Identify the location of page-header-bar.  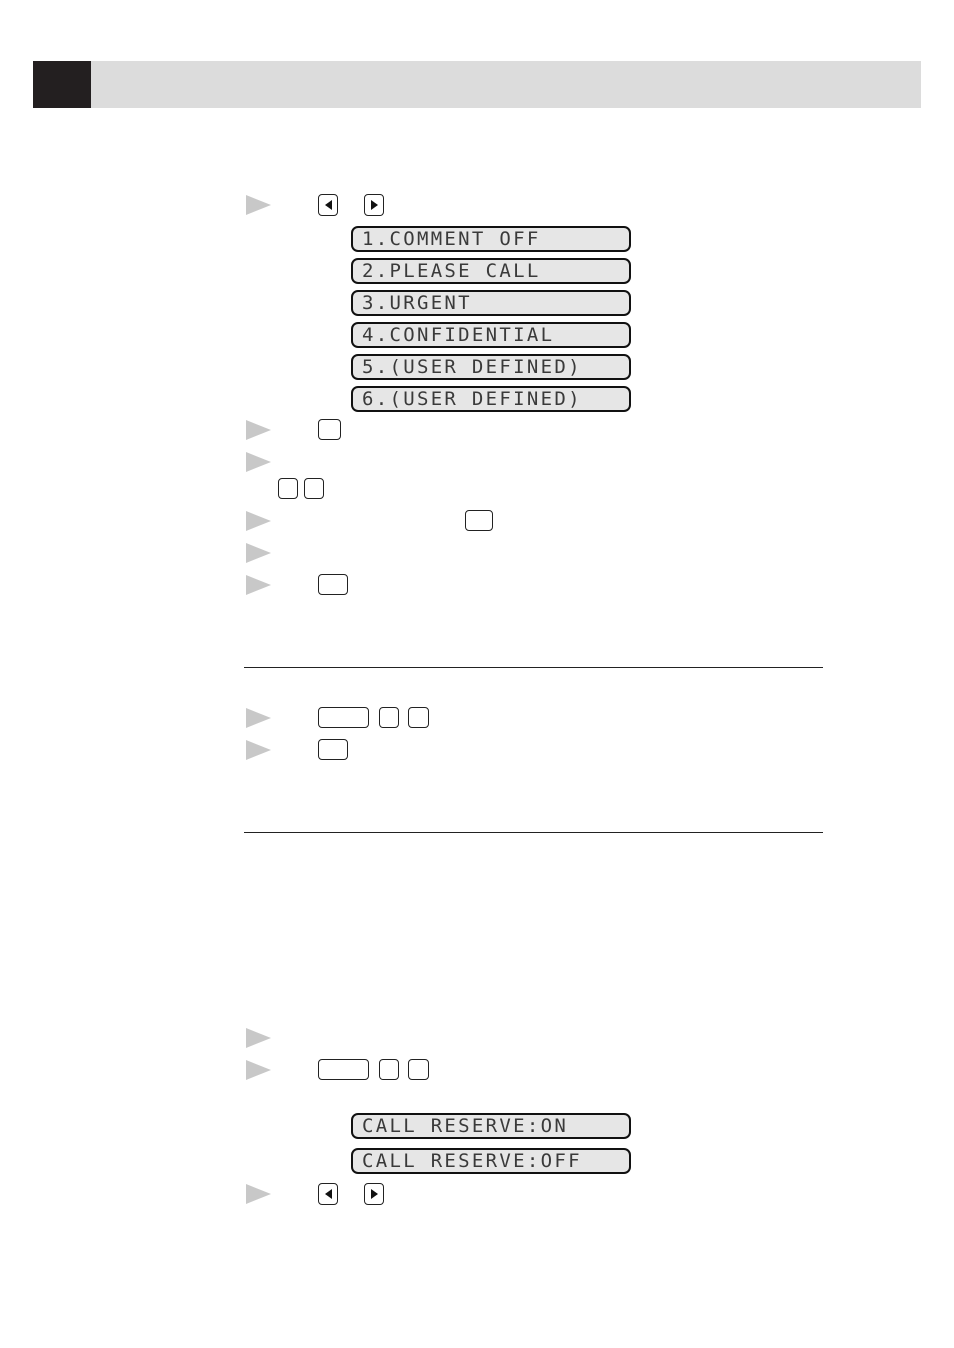
(477, 84).